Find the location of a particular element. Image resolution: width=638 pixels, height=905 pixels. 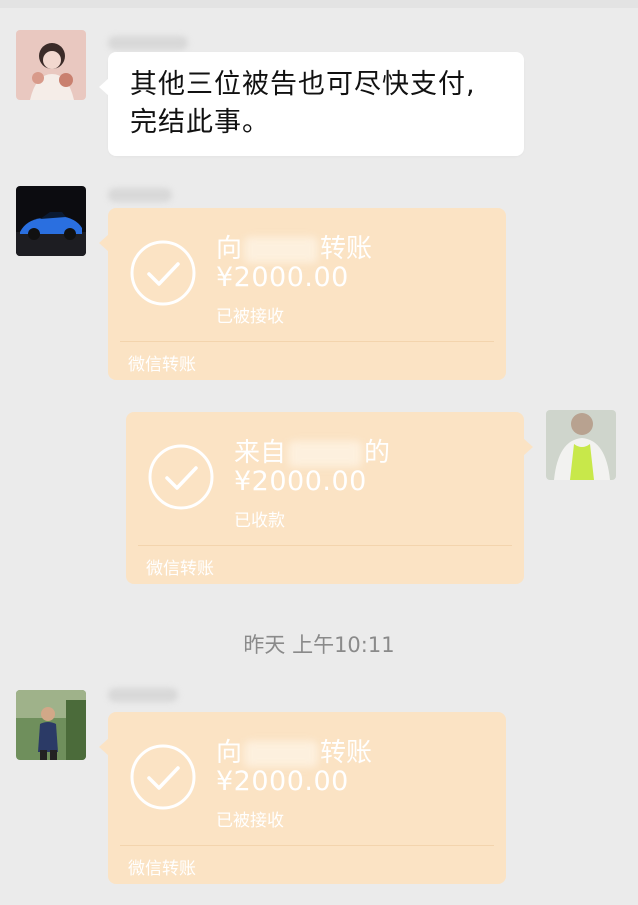

text-message-bubble: 其他三位被告也可尽快支付, 完结此事。 is located at coordinates (311, 104).